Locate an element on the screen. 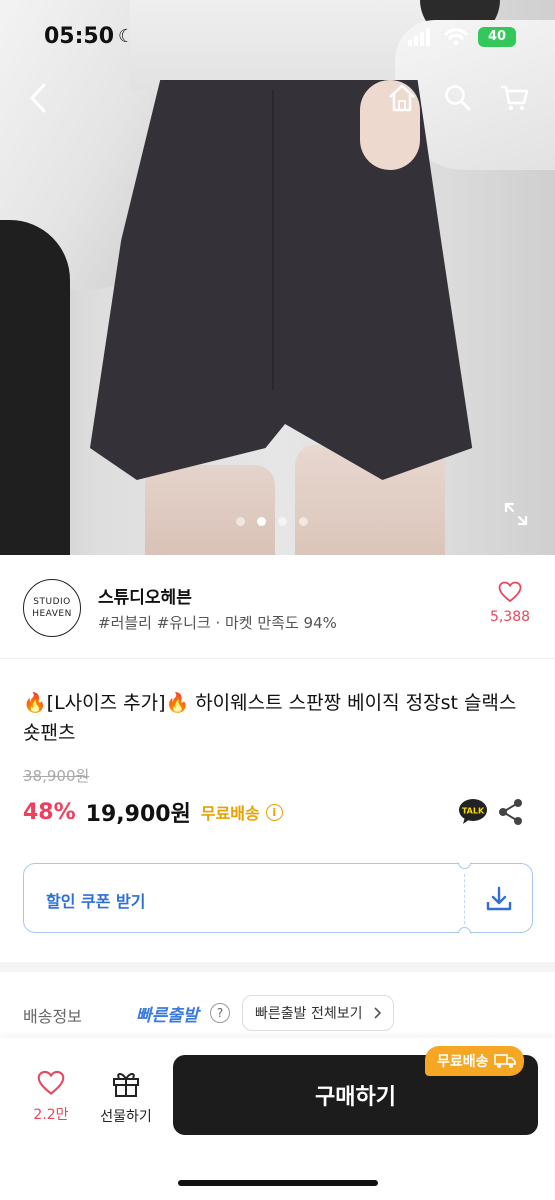 The width and height of the screenshot is (555, 1200). gift-label: 선물하기 is located at coordinates (126, 1117).